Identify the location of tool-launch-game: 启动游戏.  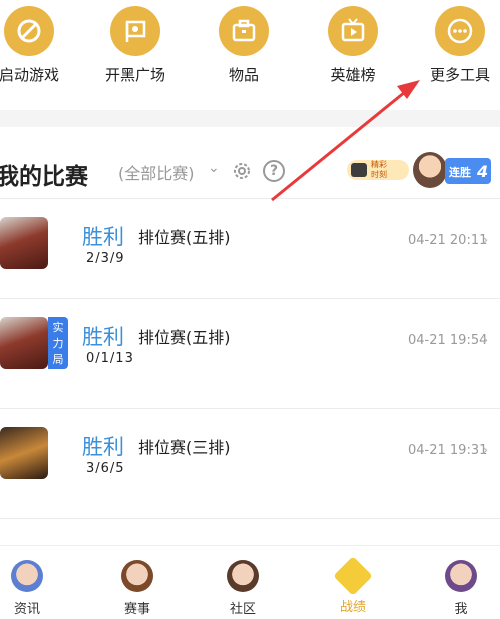
(35, 45).